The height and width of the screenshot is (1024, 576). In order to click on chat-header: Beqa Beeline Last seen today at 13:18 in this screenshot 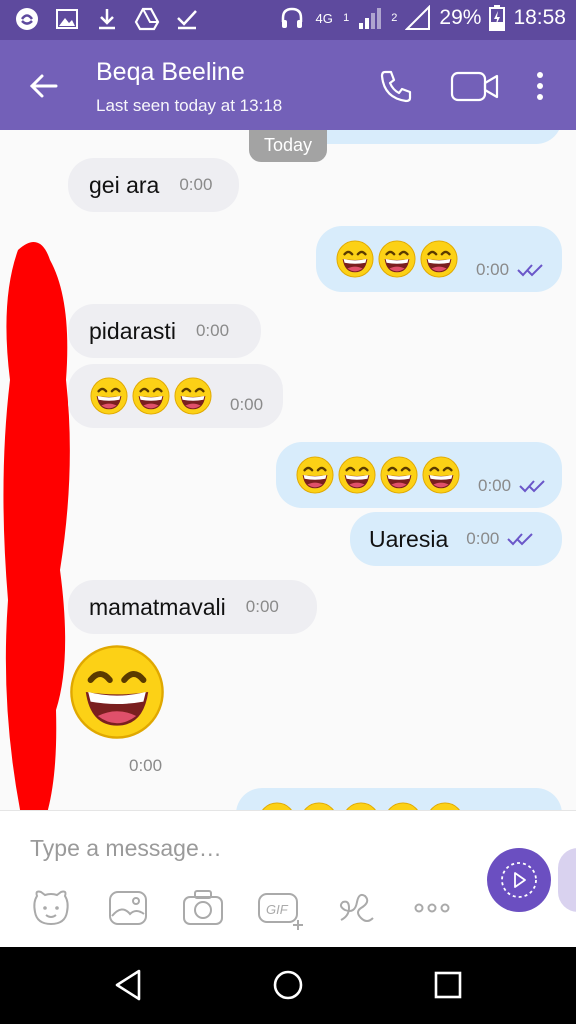, I will do `click(288, 85)`.